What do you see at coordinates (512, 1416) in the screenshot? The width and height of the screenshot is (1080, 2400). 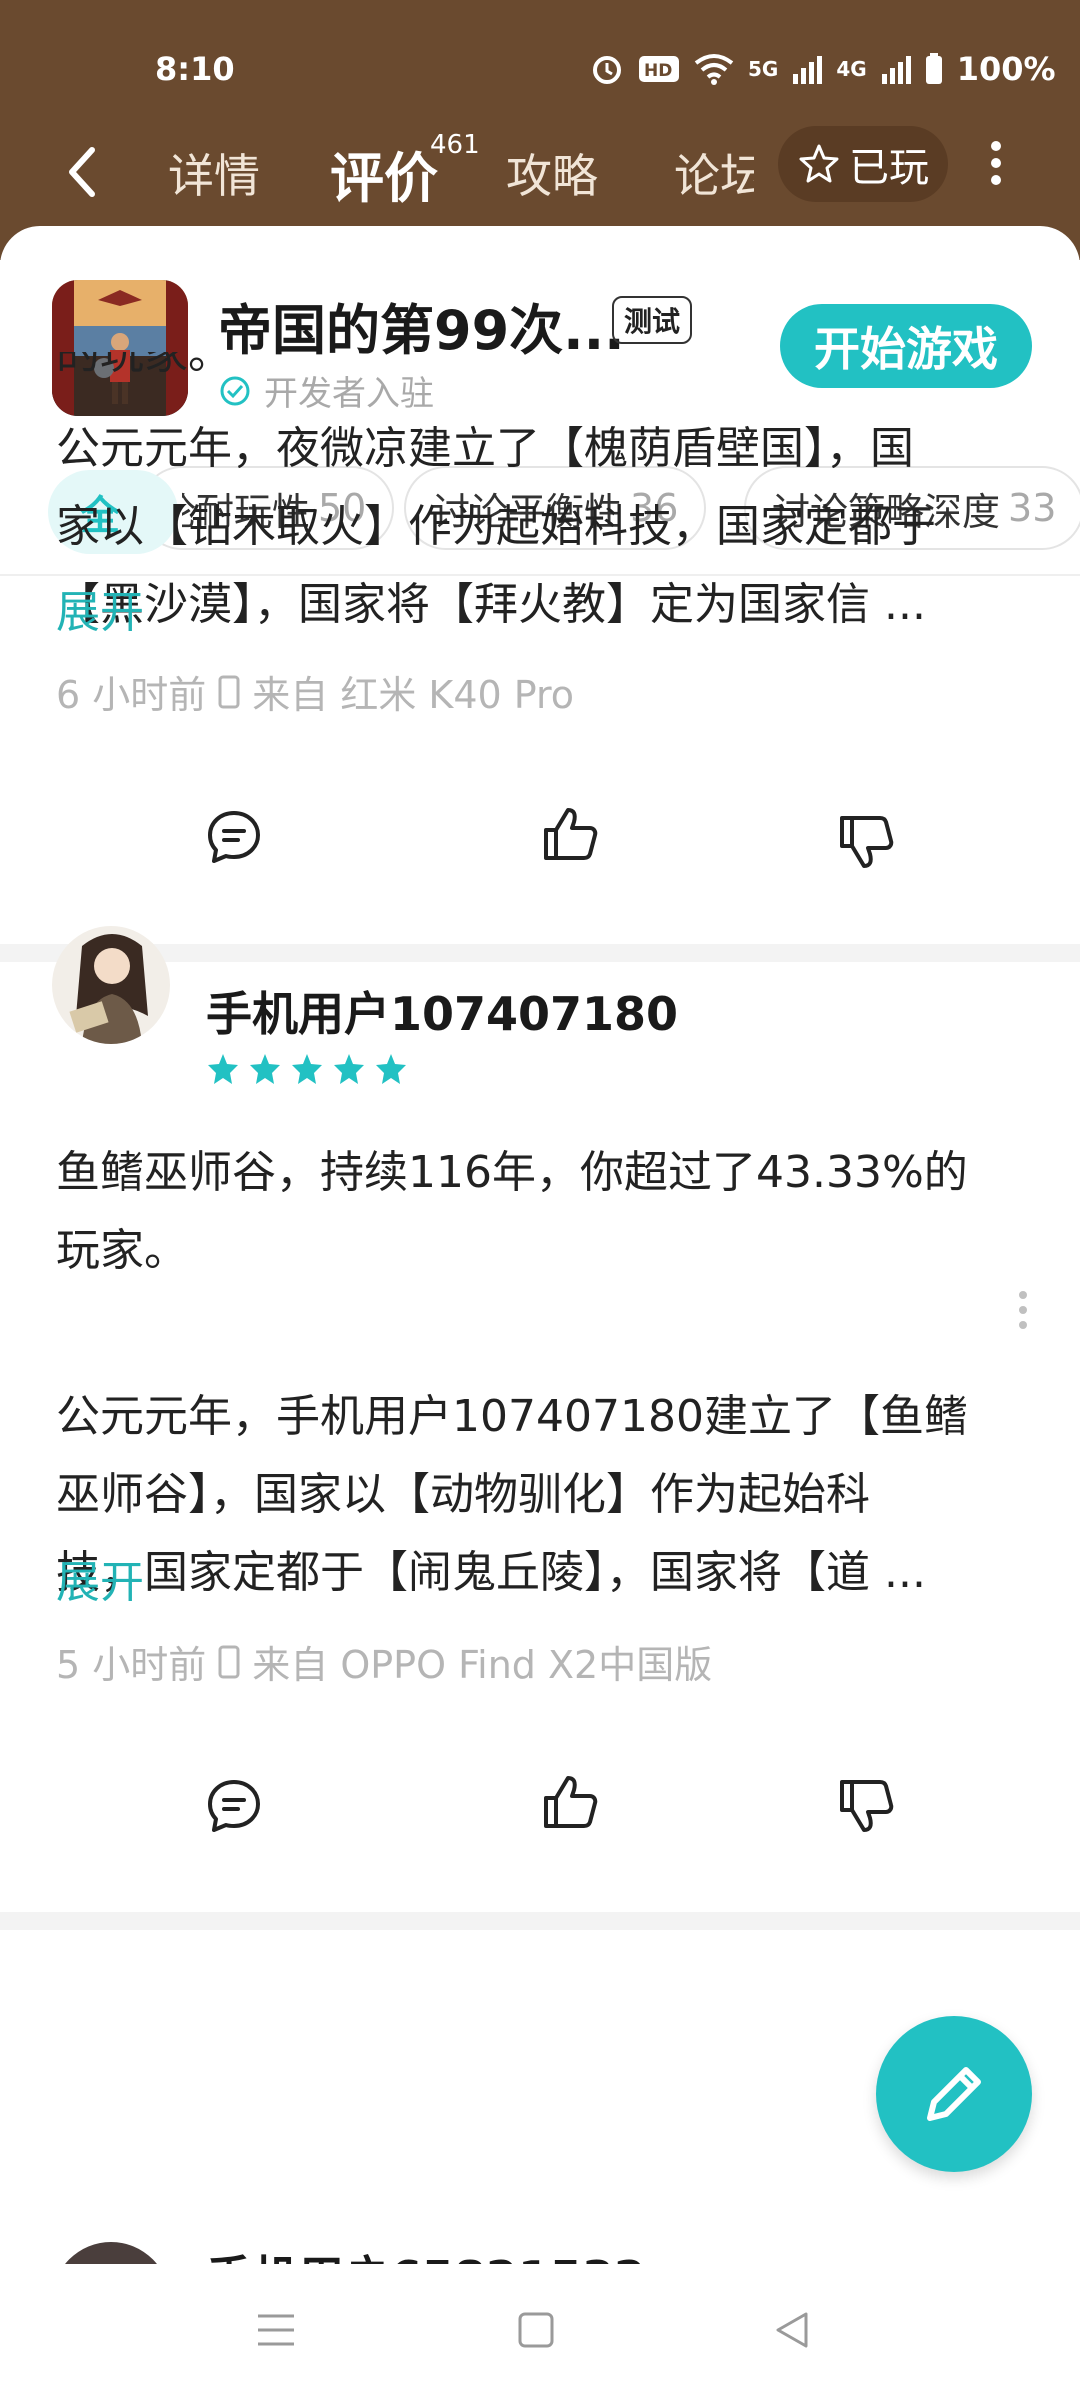 I see `review-line: 公元元年，手机用户107407180建立了【鱼鳍` at bounding box center [512, 1416].